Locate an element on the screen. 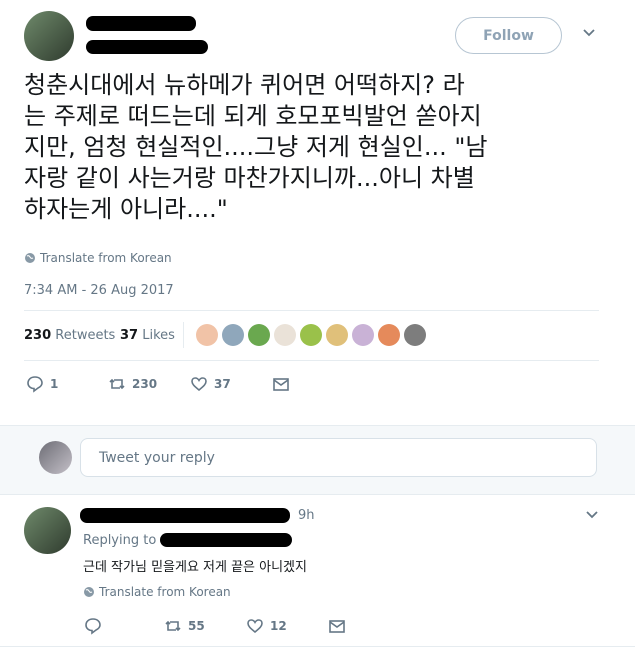  reply-translate-link: Translate from Korean is located at coordinates (157, 592).